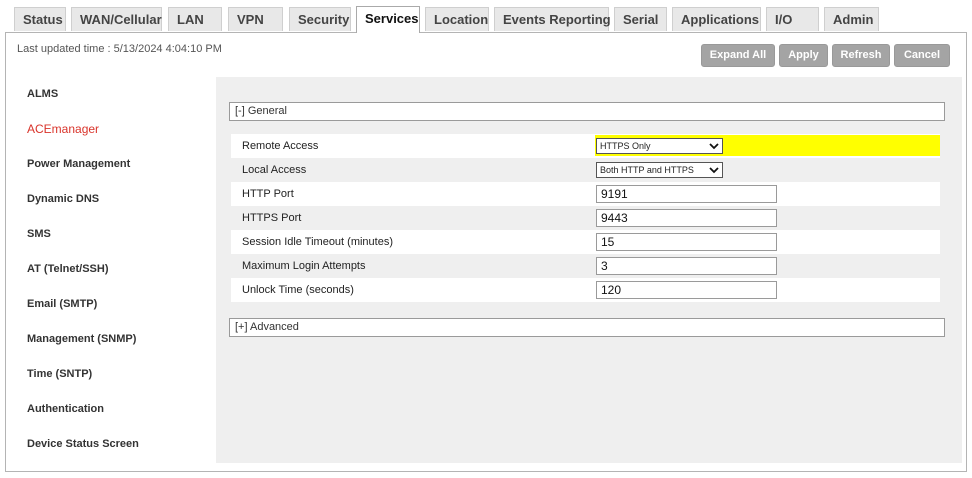  I want to click on table-row: Session Idle Timeout (minutes) 15, so click(585, 242).